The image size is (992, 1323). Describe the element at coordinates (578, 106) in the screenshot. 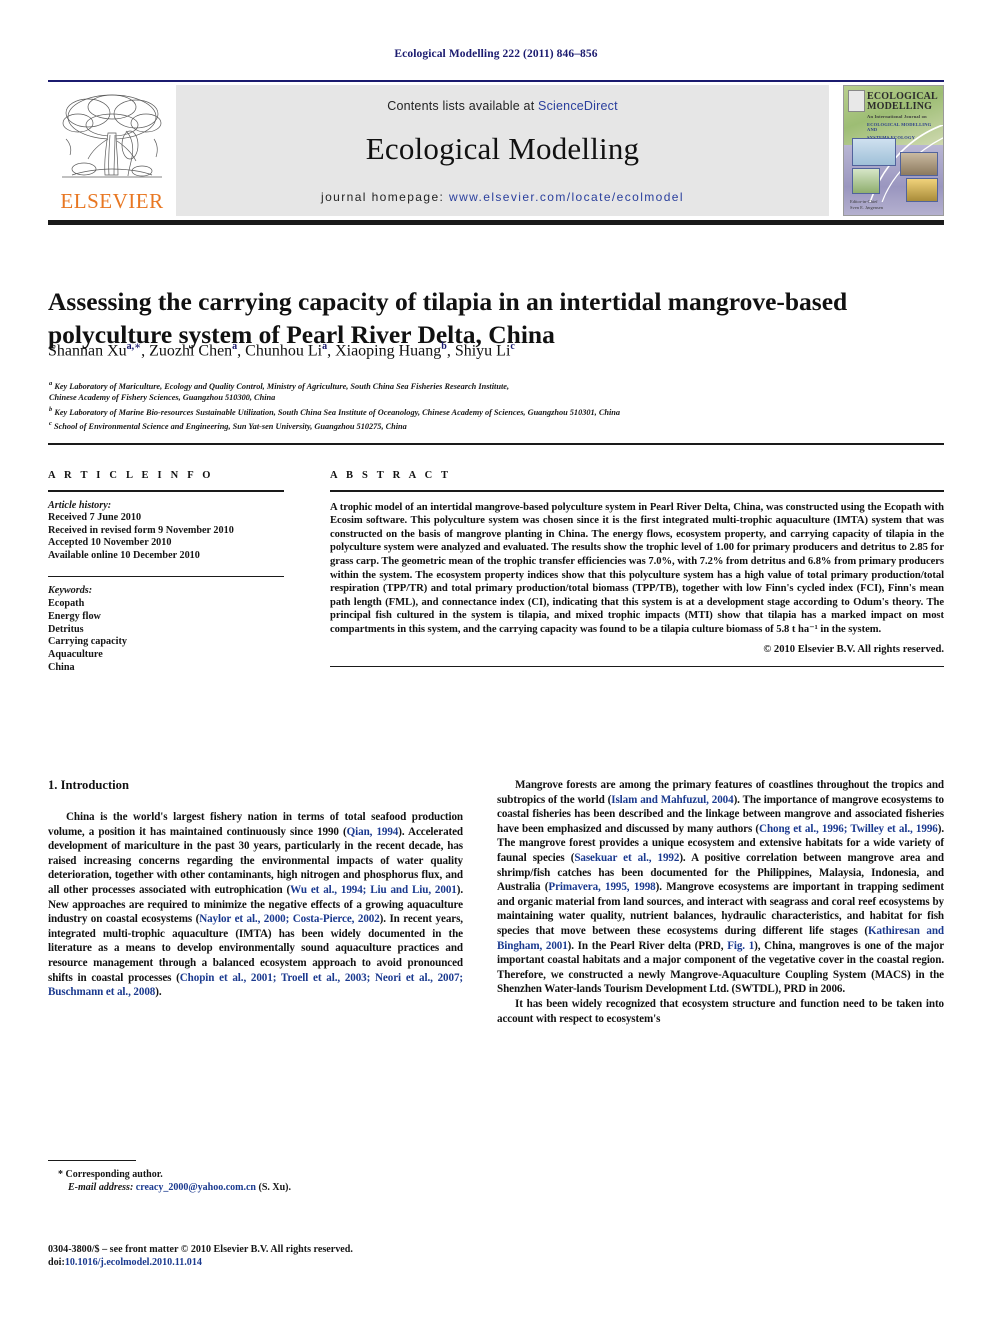

I see `sciencedirect-link: ScienceDirect` at that location.